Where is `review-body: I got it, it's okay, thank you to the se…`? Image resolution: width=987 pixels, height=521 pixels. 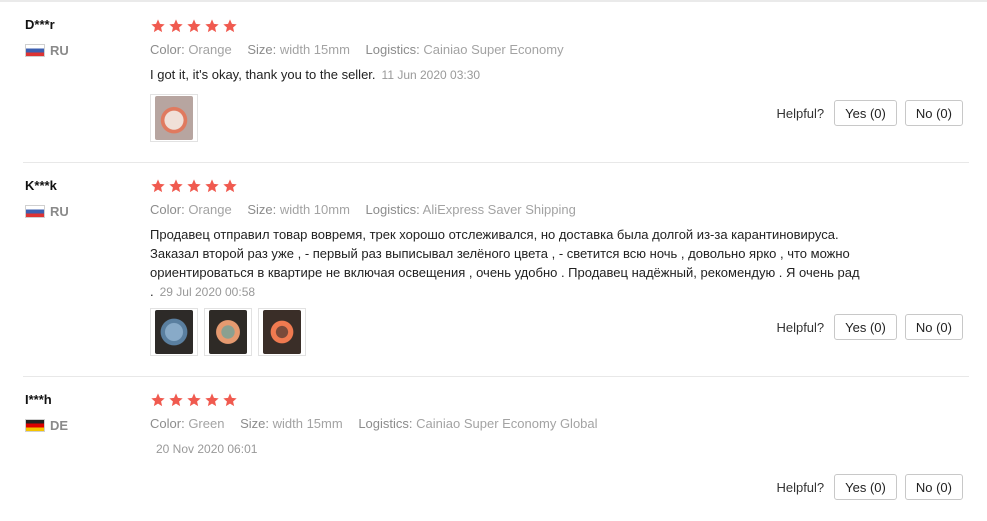
review-body: I got it, it's okay, thank you to the se… is located at coordinates (263, 74).